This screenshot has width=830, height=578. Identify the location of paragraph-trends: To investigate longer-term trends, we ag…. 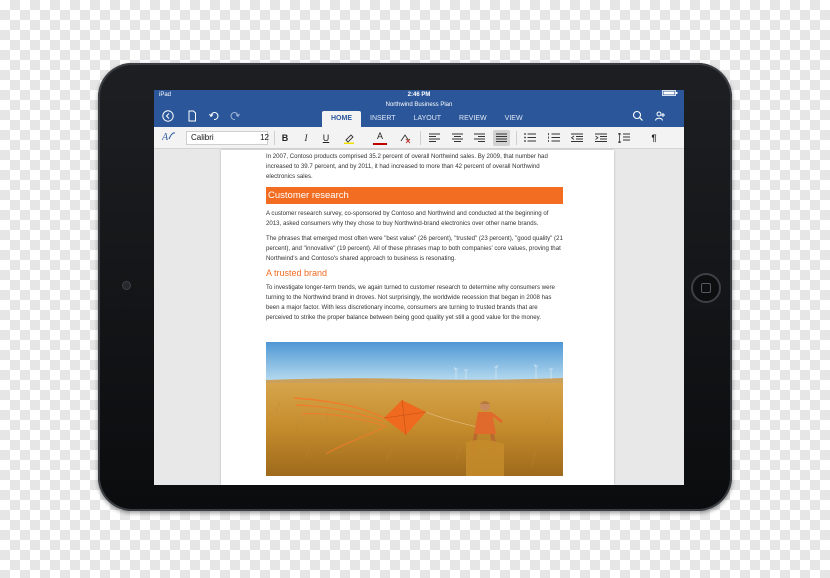
(410, 302).